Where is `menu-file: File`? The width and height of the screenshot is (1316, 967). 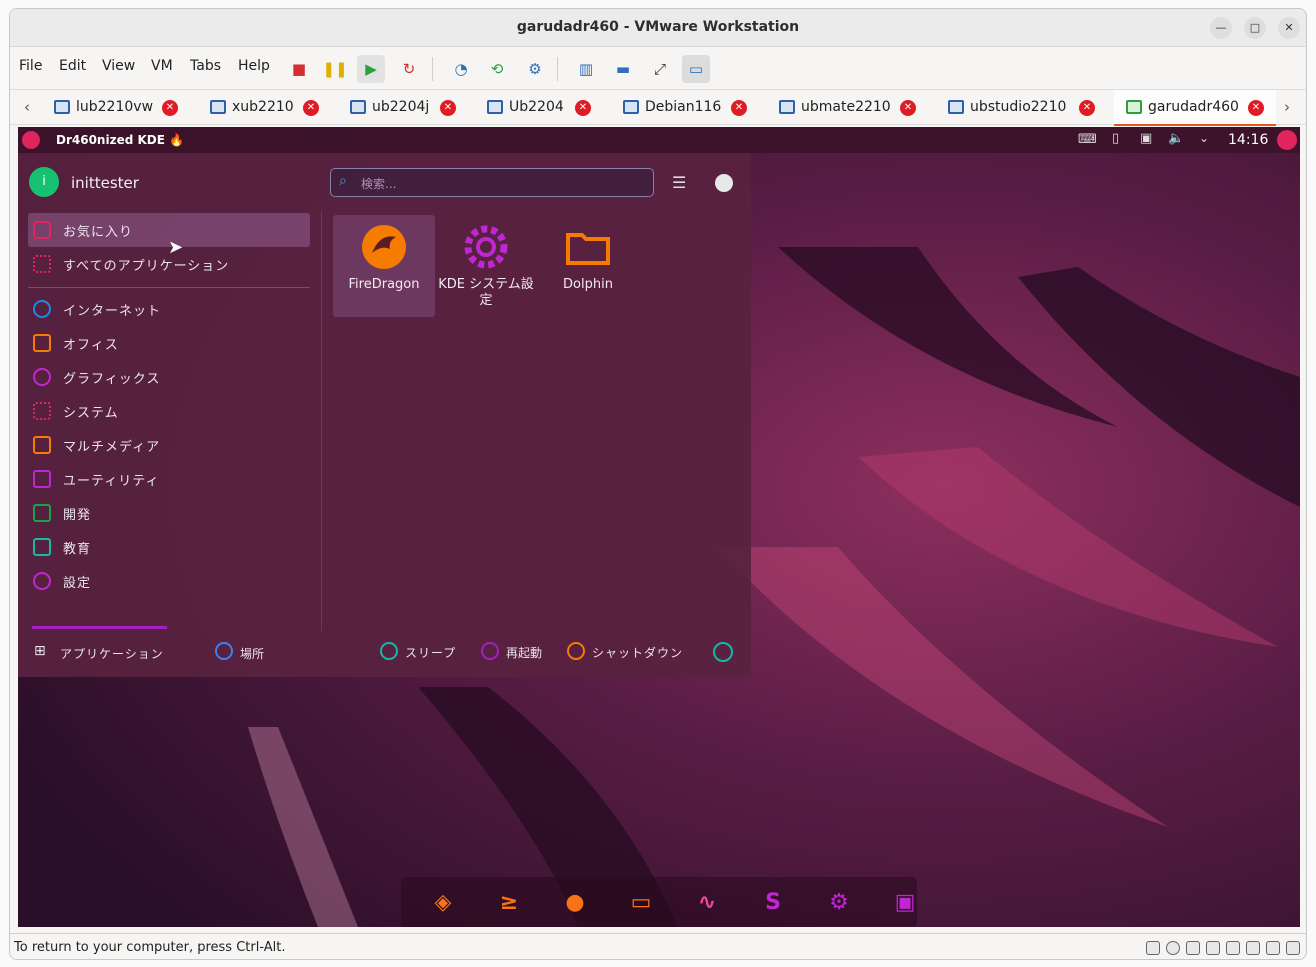 menu-file: File is located at coordinates (30, 66).